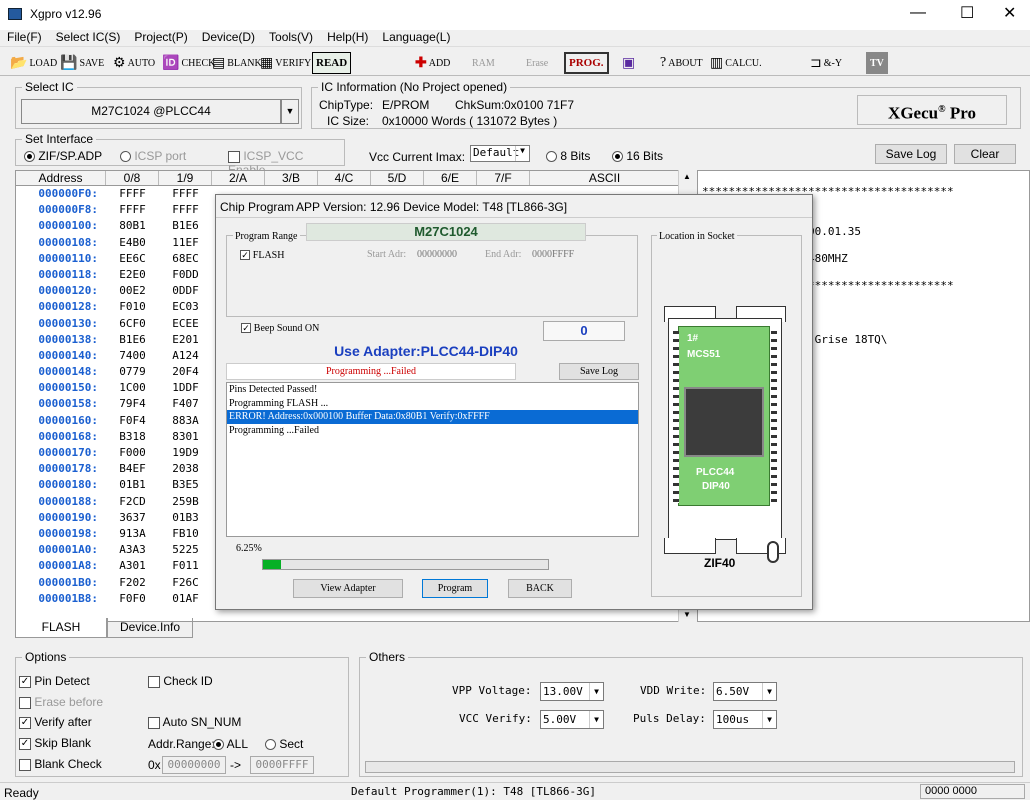 The width and height of the screenshot is (1030, 800). Describe the element at coordinates (673, 690) in the screenshot. I see `vdd-label: VDD Write:` at that location.